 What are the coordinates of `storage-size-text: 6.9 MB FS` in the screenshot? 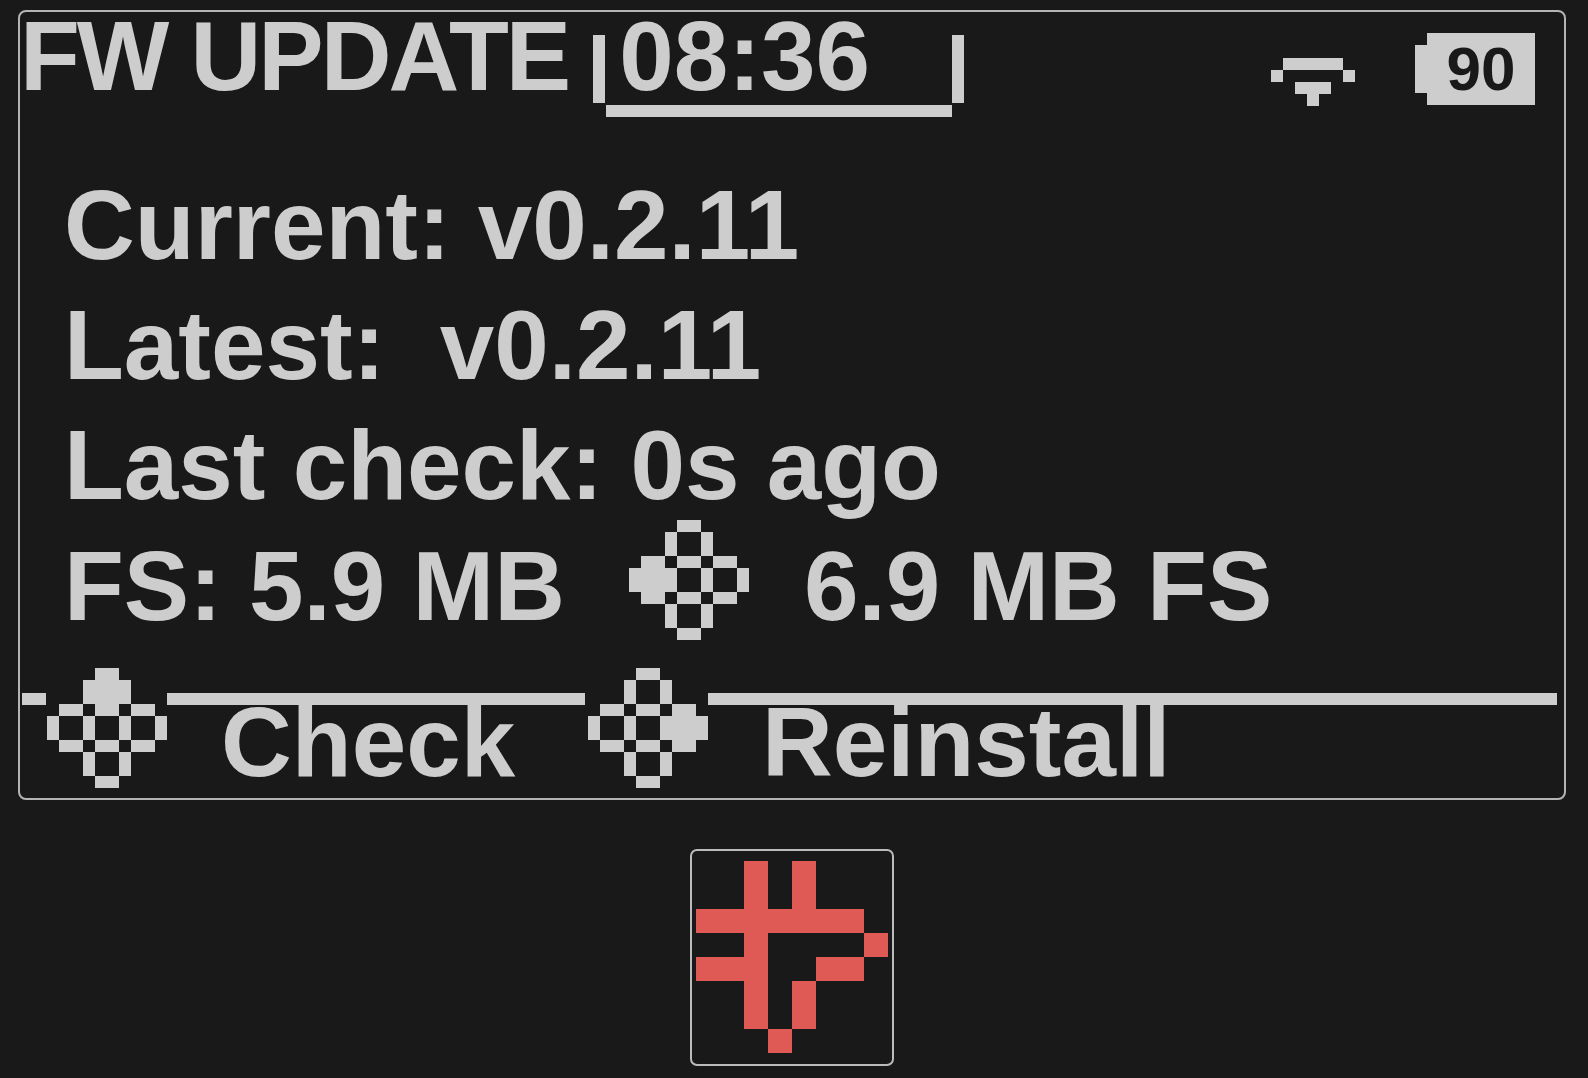 It's located at (1038, 586).